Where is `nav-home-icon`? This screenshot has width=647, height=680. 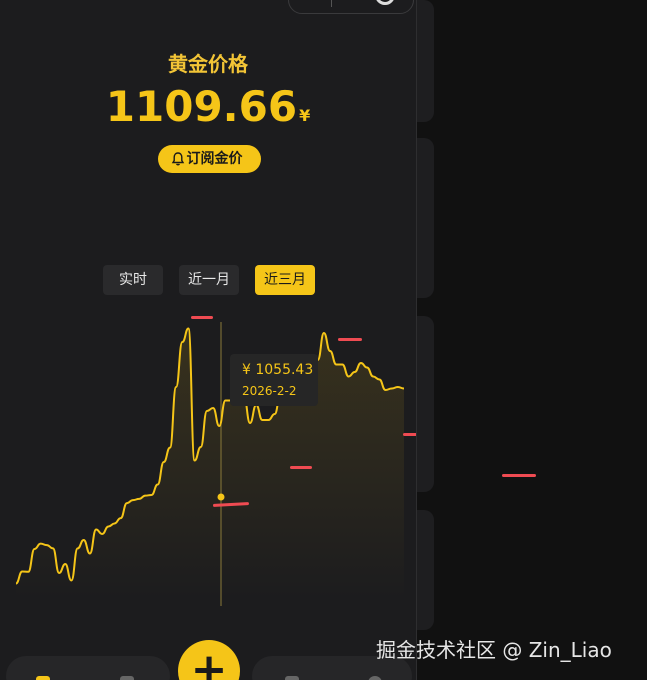 nav-home-icon is located at coordinates (43, 678).